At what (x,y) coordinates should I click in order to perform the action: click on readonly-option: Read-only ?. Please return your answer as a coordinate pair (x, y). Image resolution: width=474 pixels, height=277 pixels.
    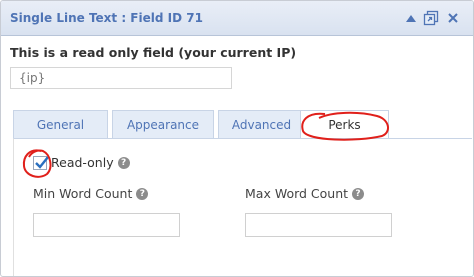
    Looking at the image, I should click on (81, 162).